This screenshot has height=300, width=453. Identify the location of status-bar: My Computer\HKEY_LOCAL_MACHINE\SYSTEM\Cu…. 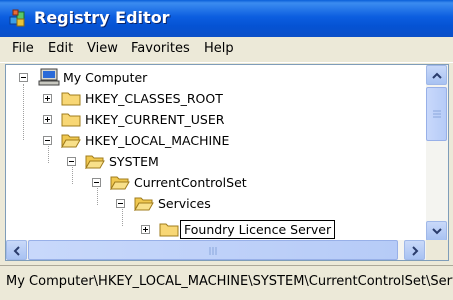
(226, 282).